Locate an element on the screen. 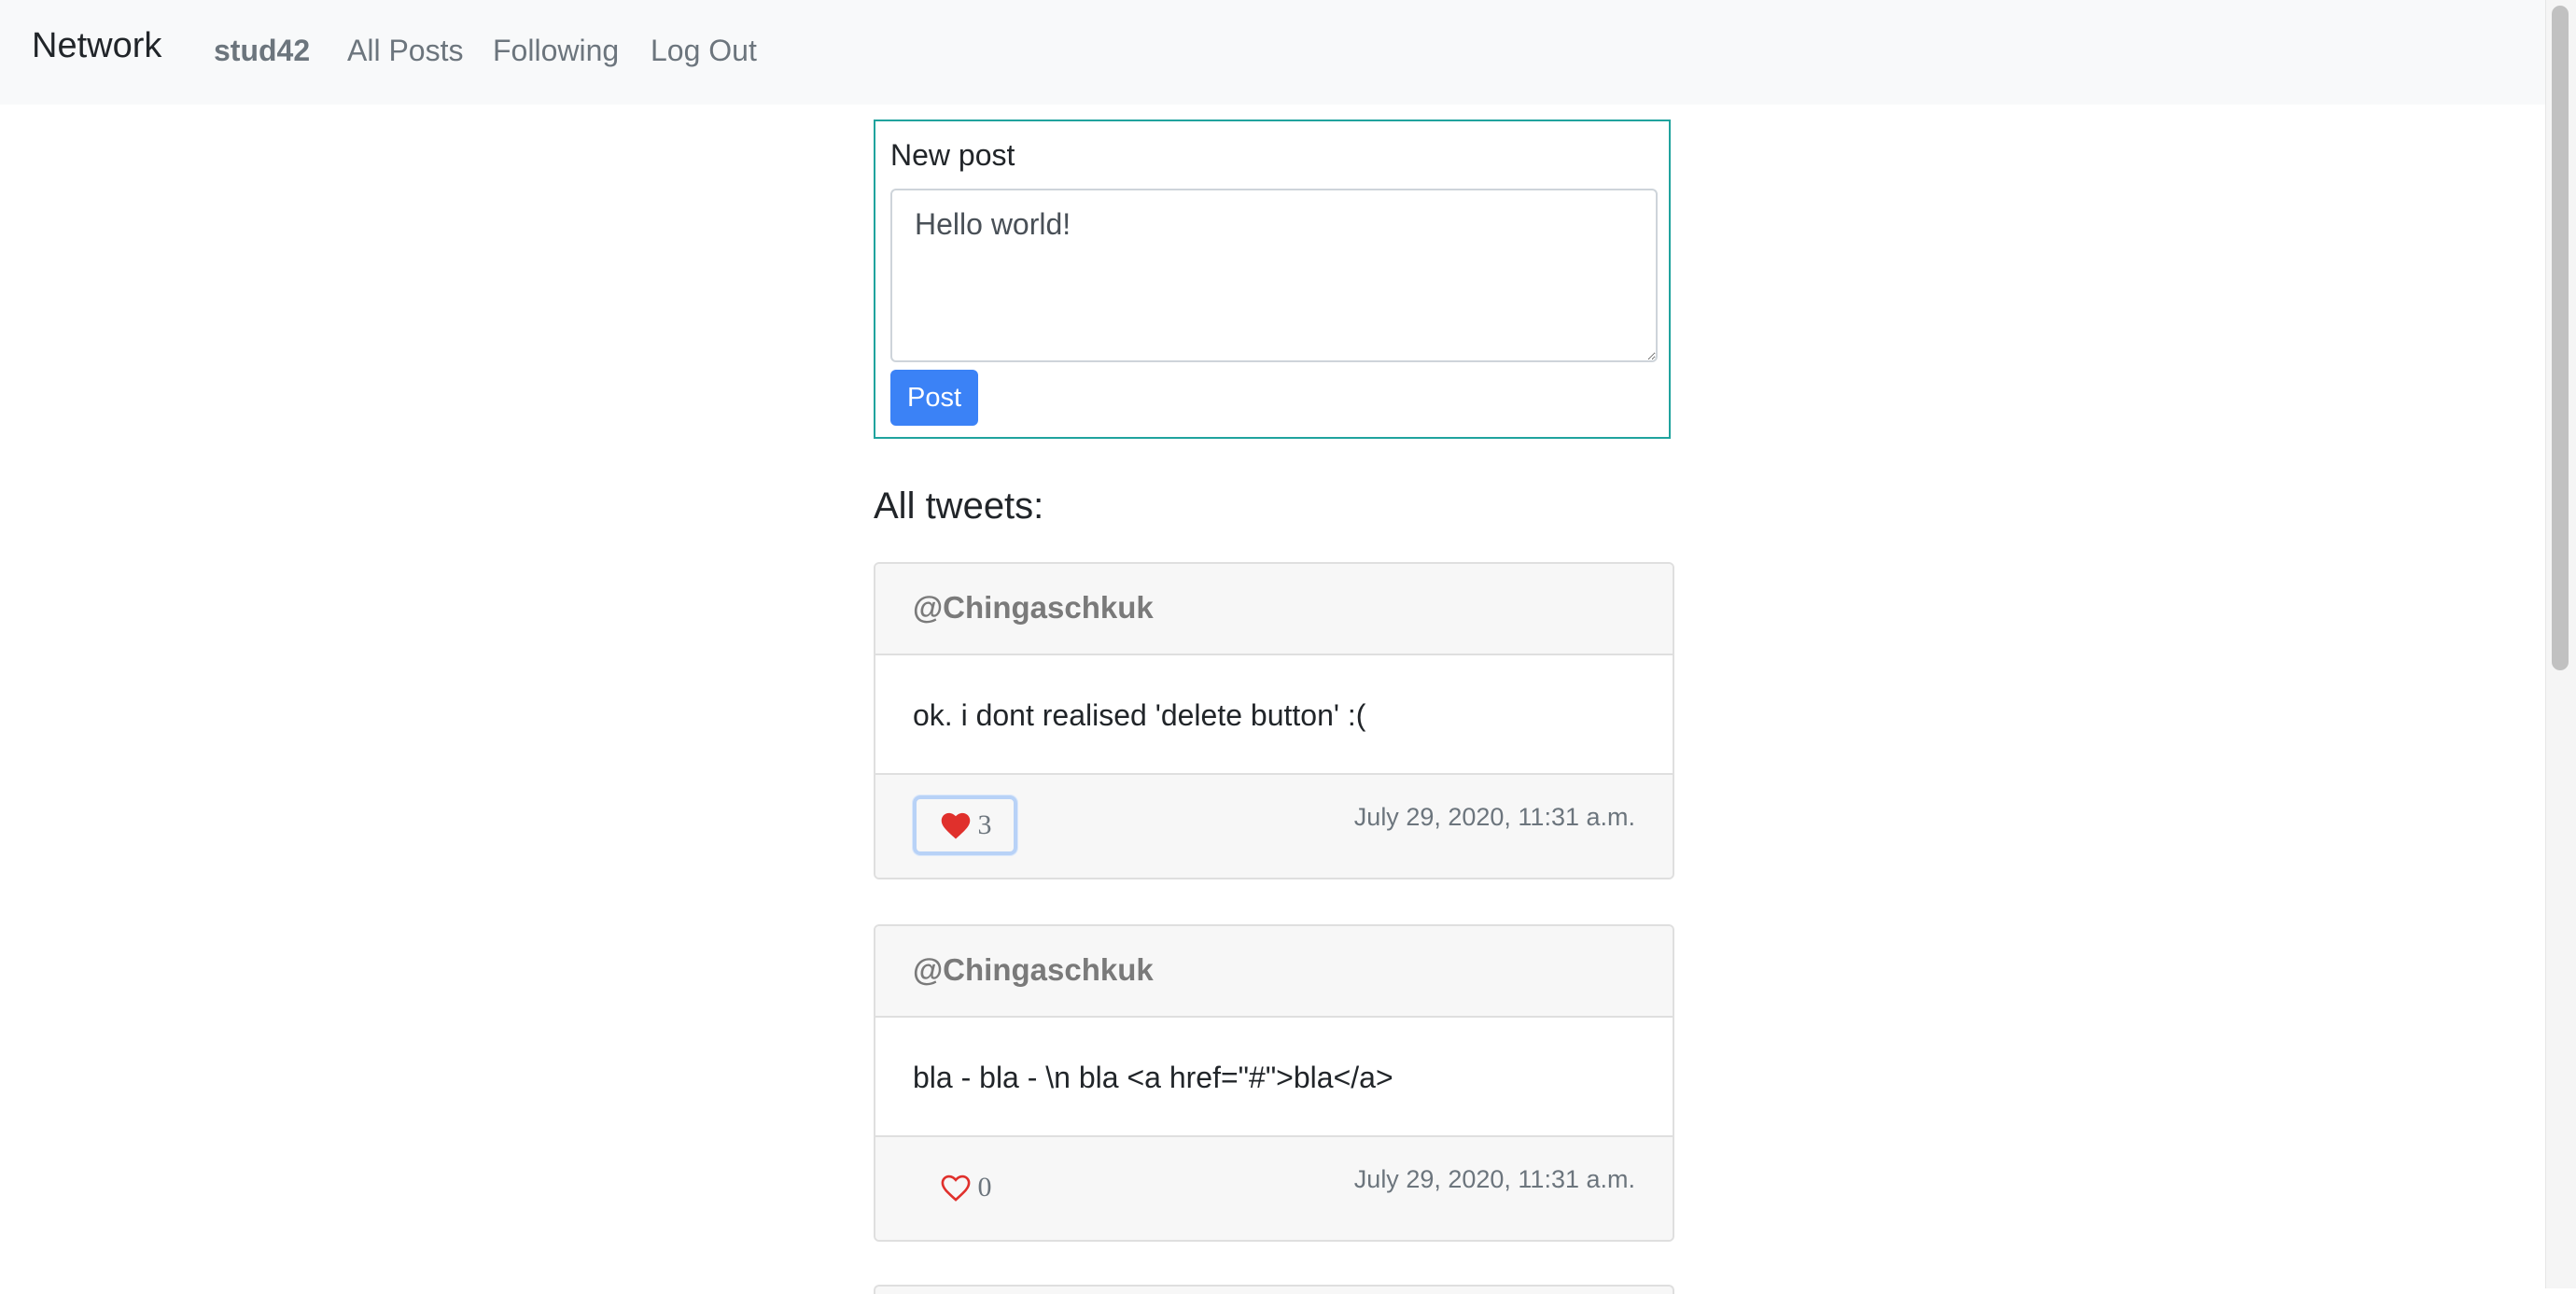 The image size is (2576, 1294). heart-outline-icon is located at coordinates (955, 1188).